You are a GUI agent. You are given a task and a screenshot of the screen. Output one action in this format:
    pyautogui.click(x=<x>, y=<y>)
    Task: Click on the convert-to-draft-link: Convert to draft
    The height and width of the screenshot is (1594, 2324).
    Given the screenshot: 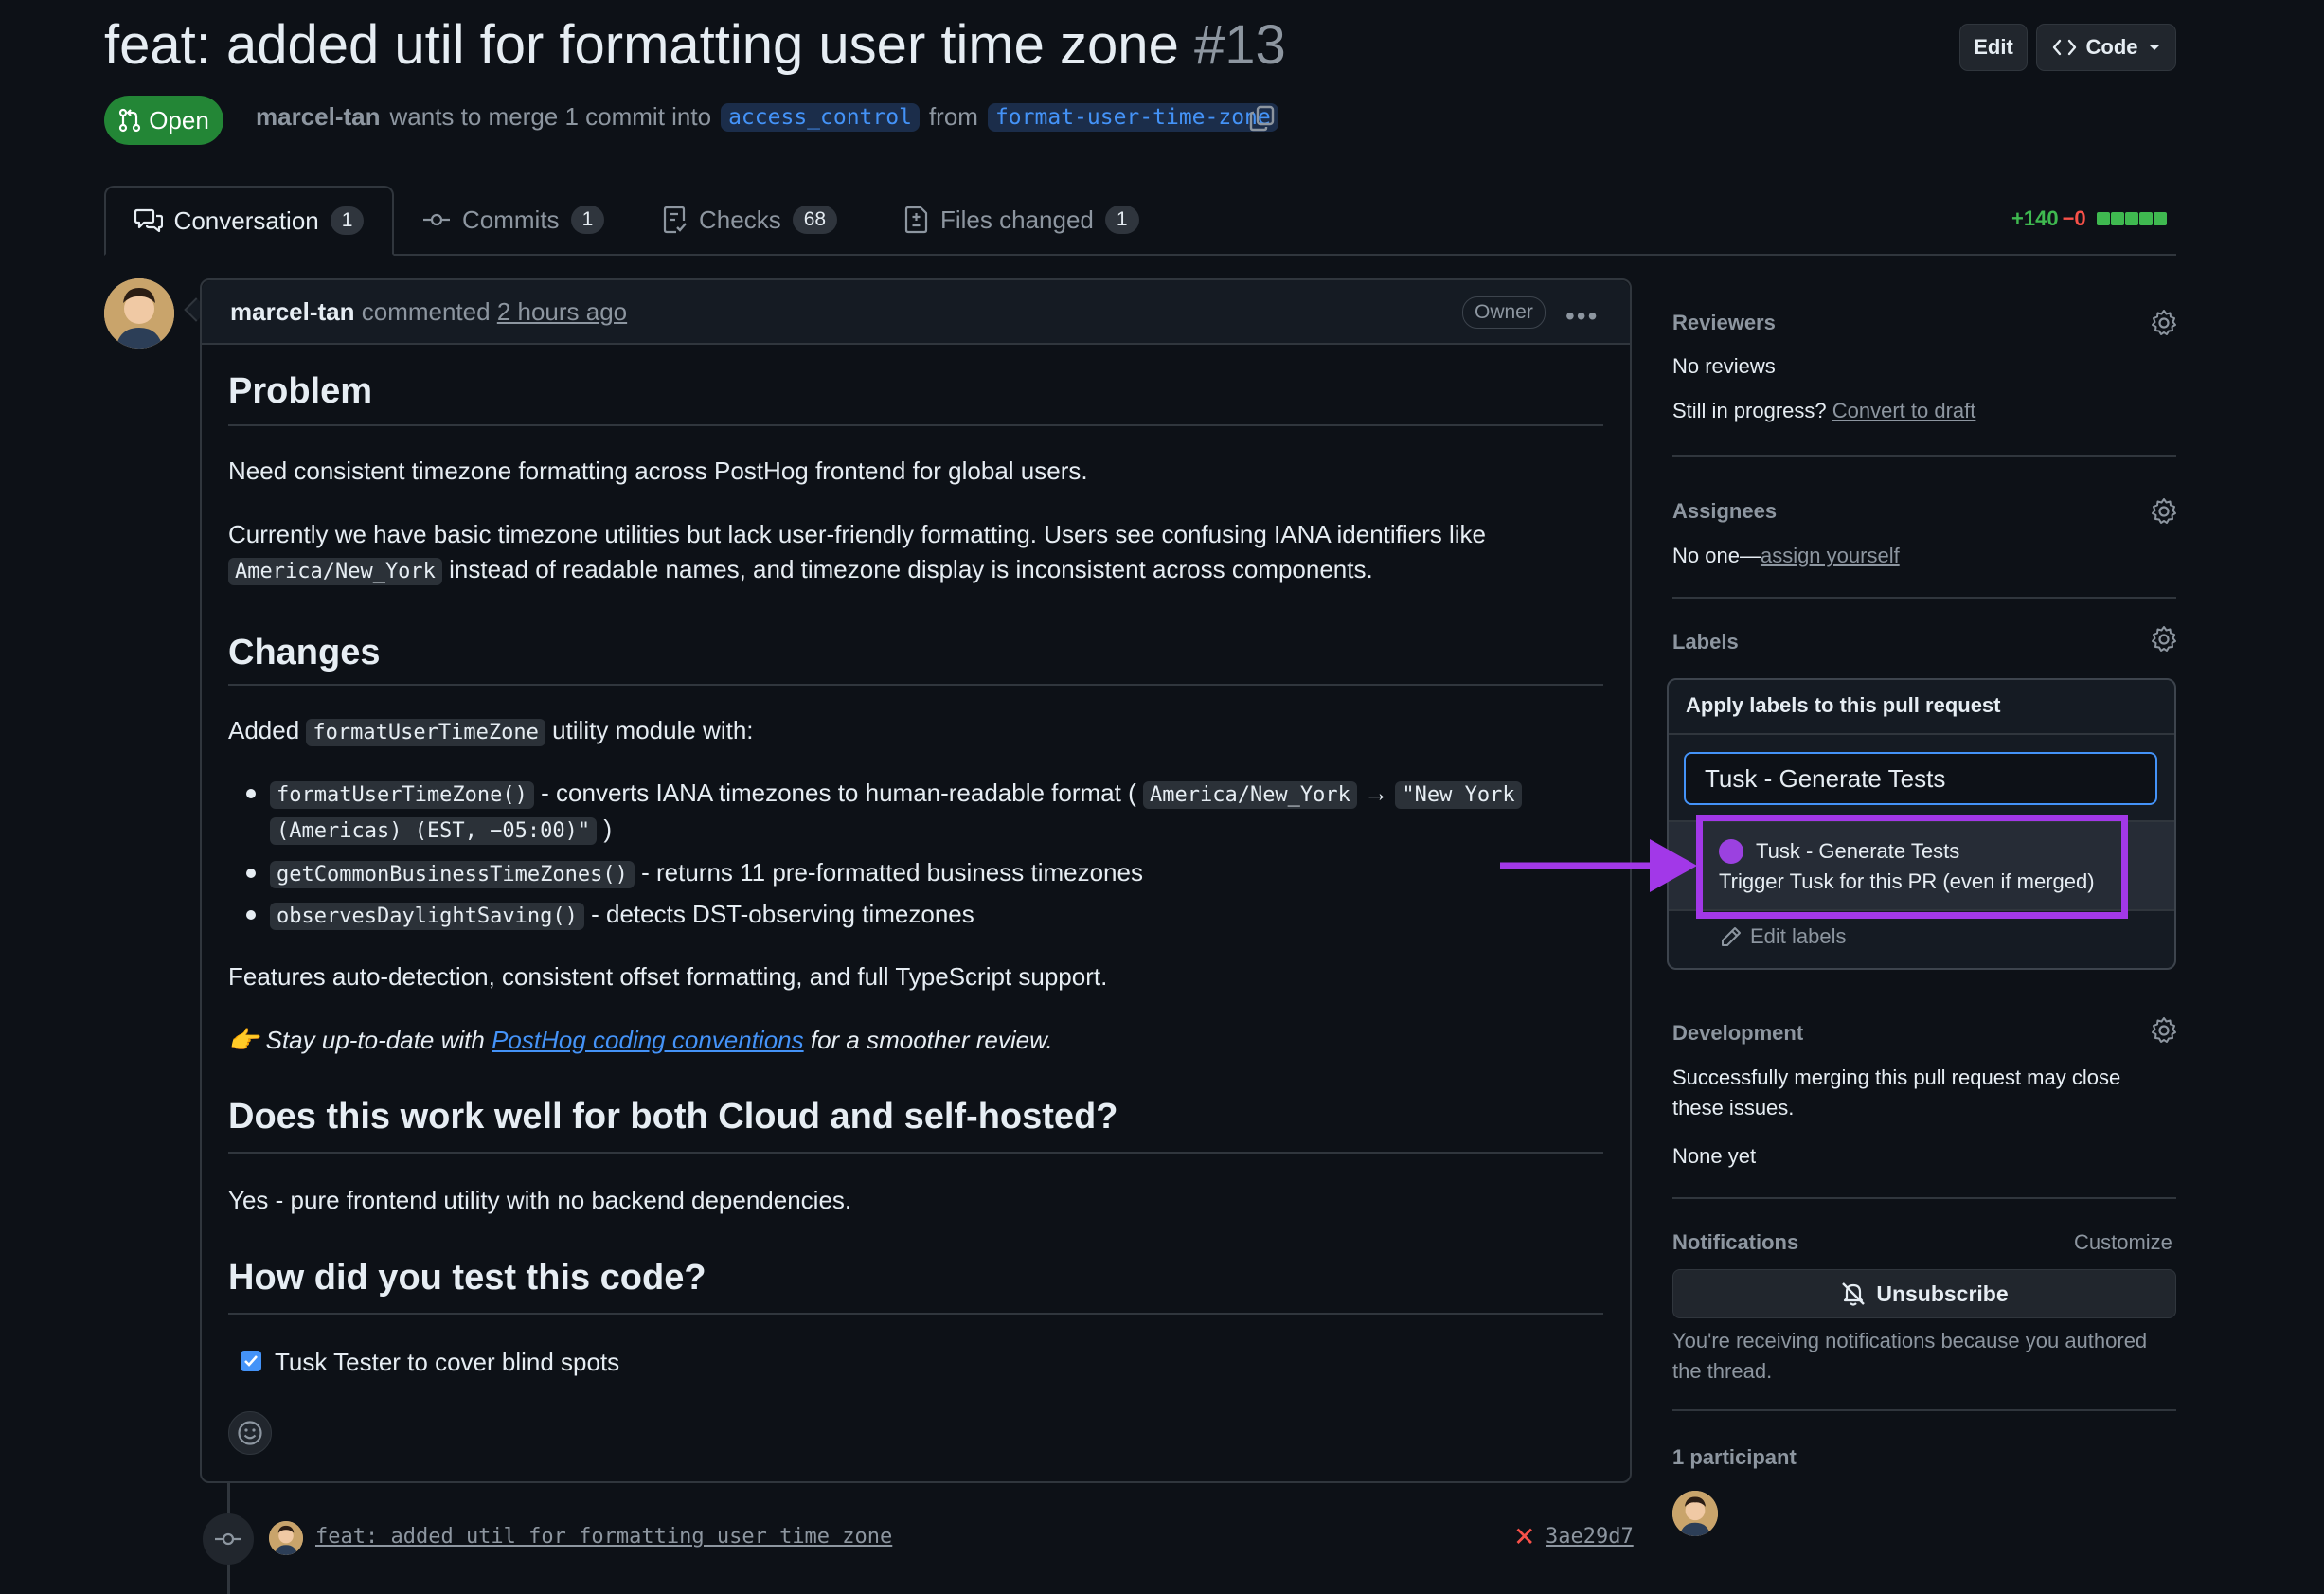 What is the action you would take?
    pyautogui.click(x=1904, y=411)
    